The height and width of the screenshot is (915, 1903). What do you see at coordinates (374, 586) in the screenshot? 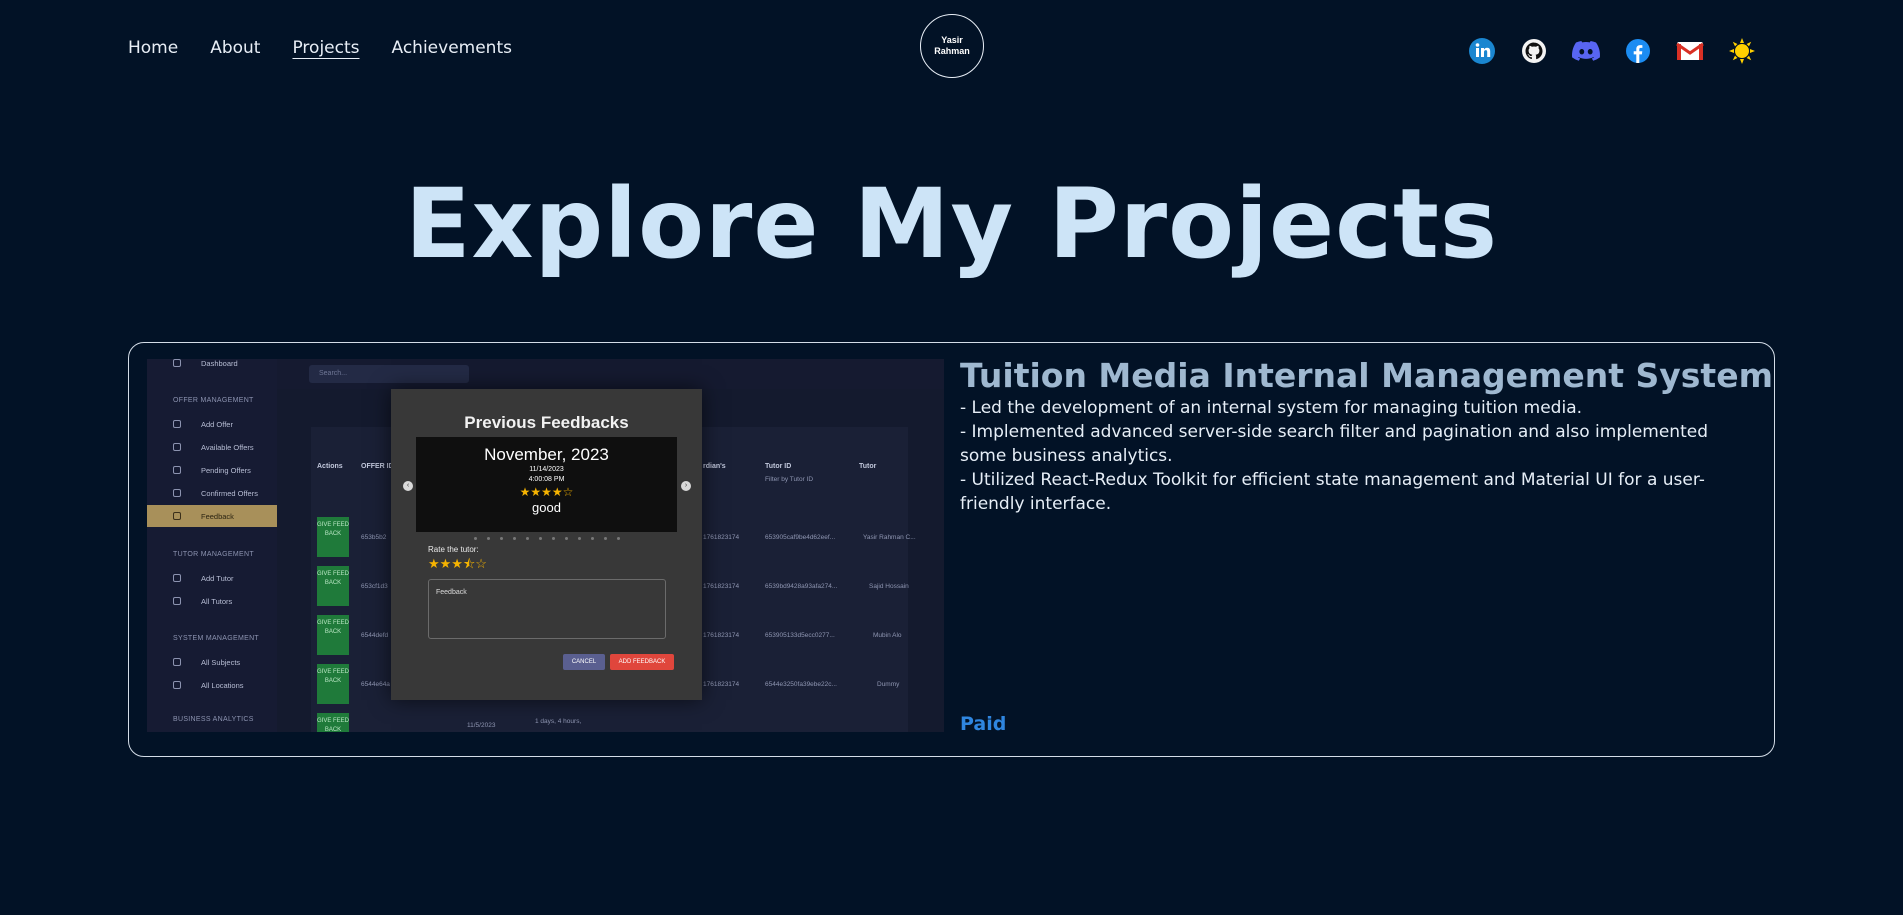
I see `table-cell: 653cf1d3` at bounding box center [374, 586].